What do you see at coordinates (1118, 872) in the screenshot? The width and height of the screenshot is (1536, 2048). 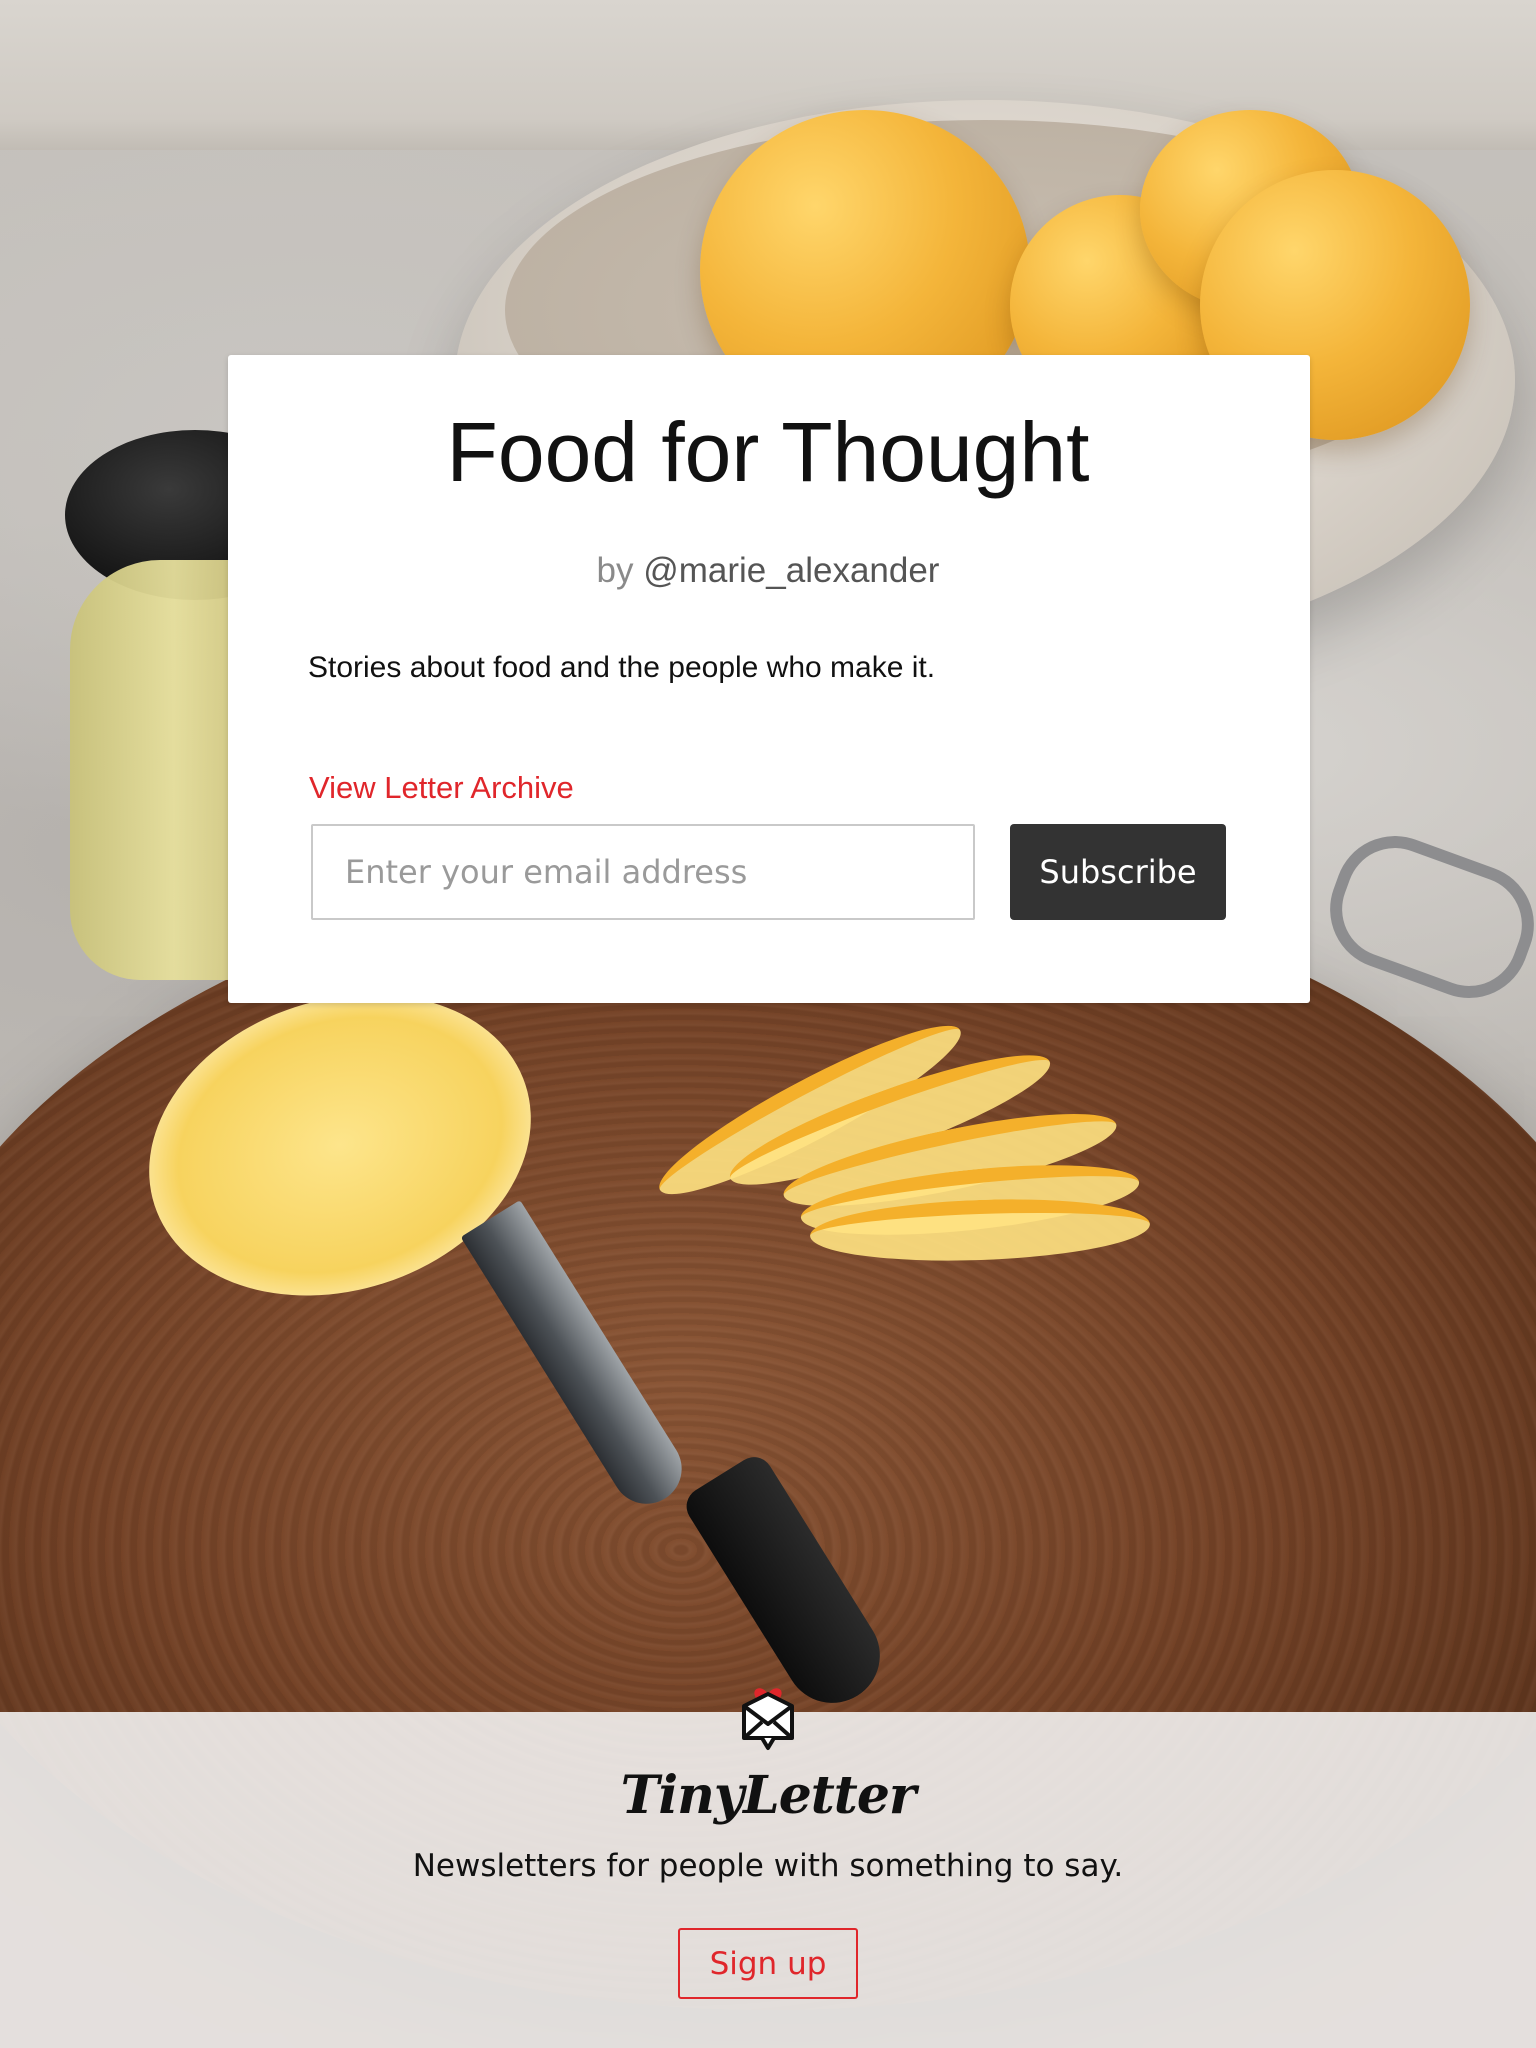 I see `subscribe-button: Subscribe` at bounding box center [1118, 872].